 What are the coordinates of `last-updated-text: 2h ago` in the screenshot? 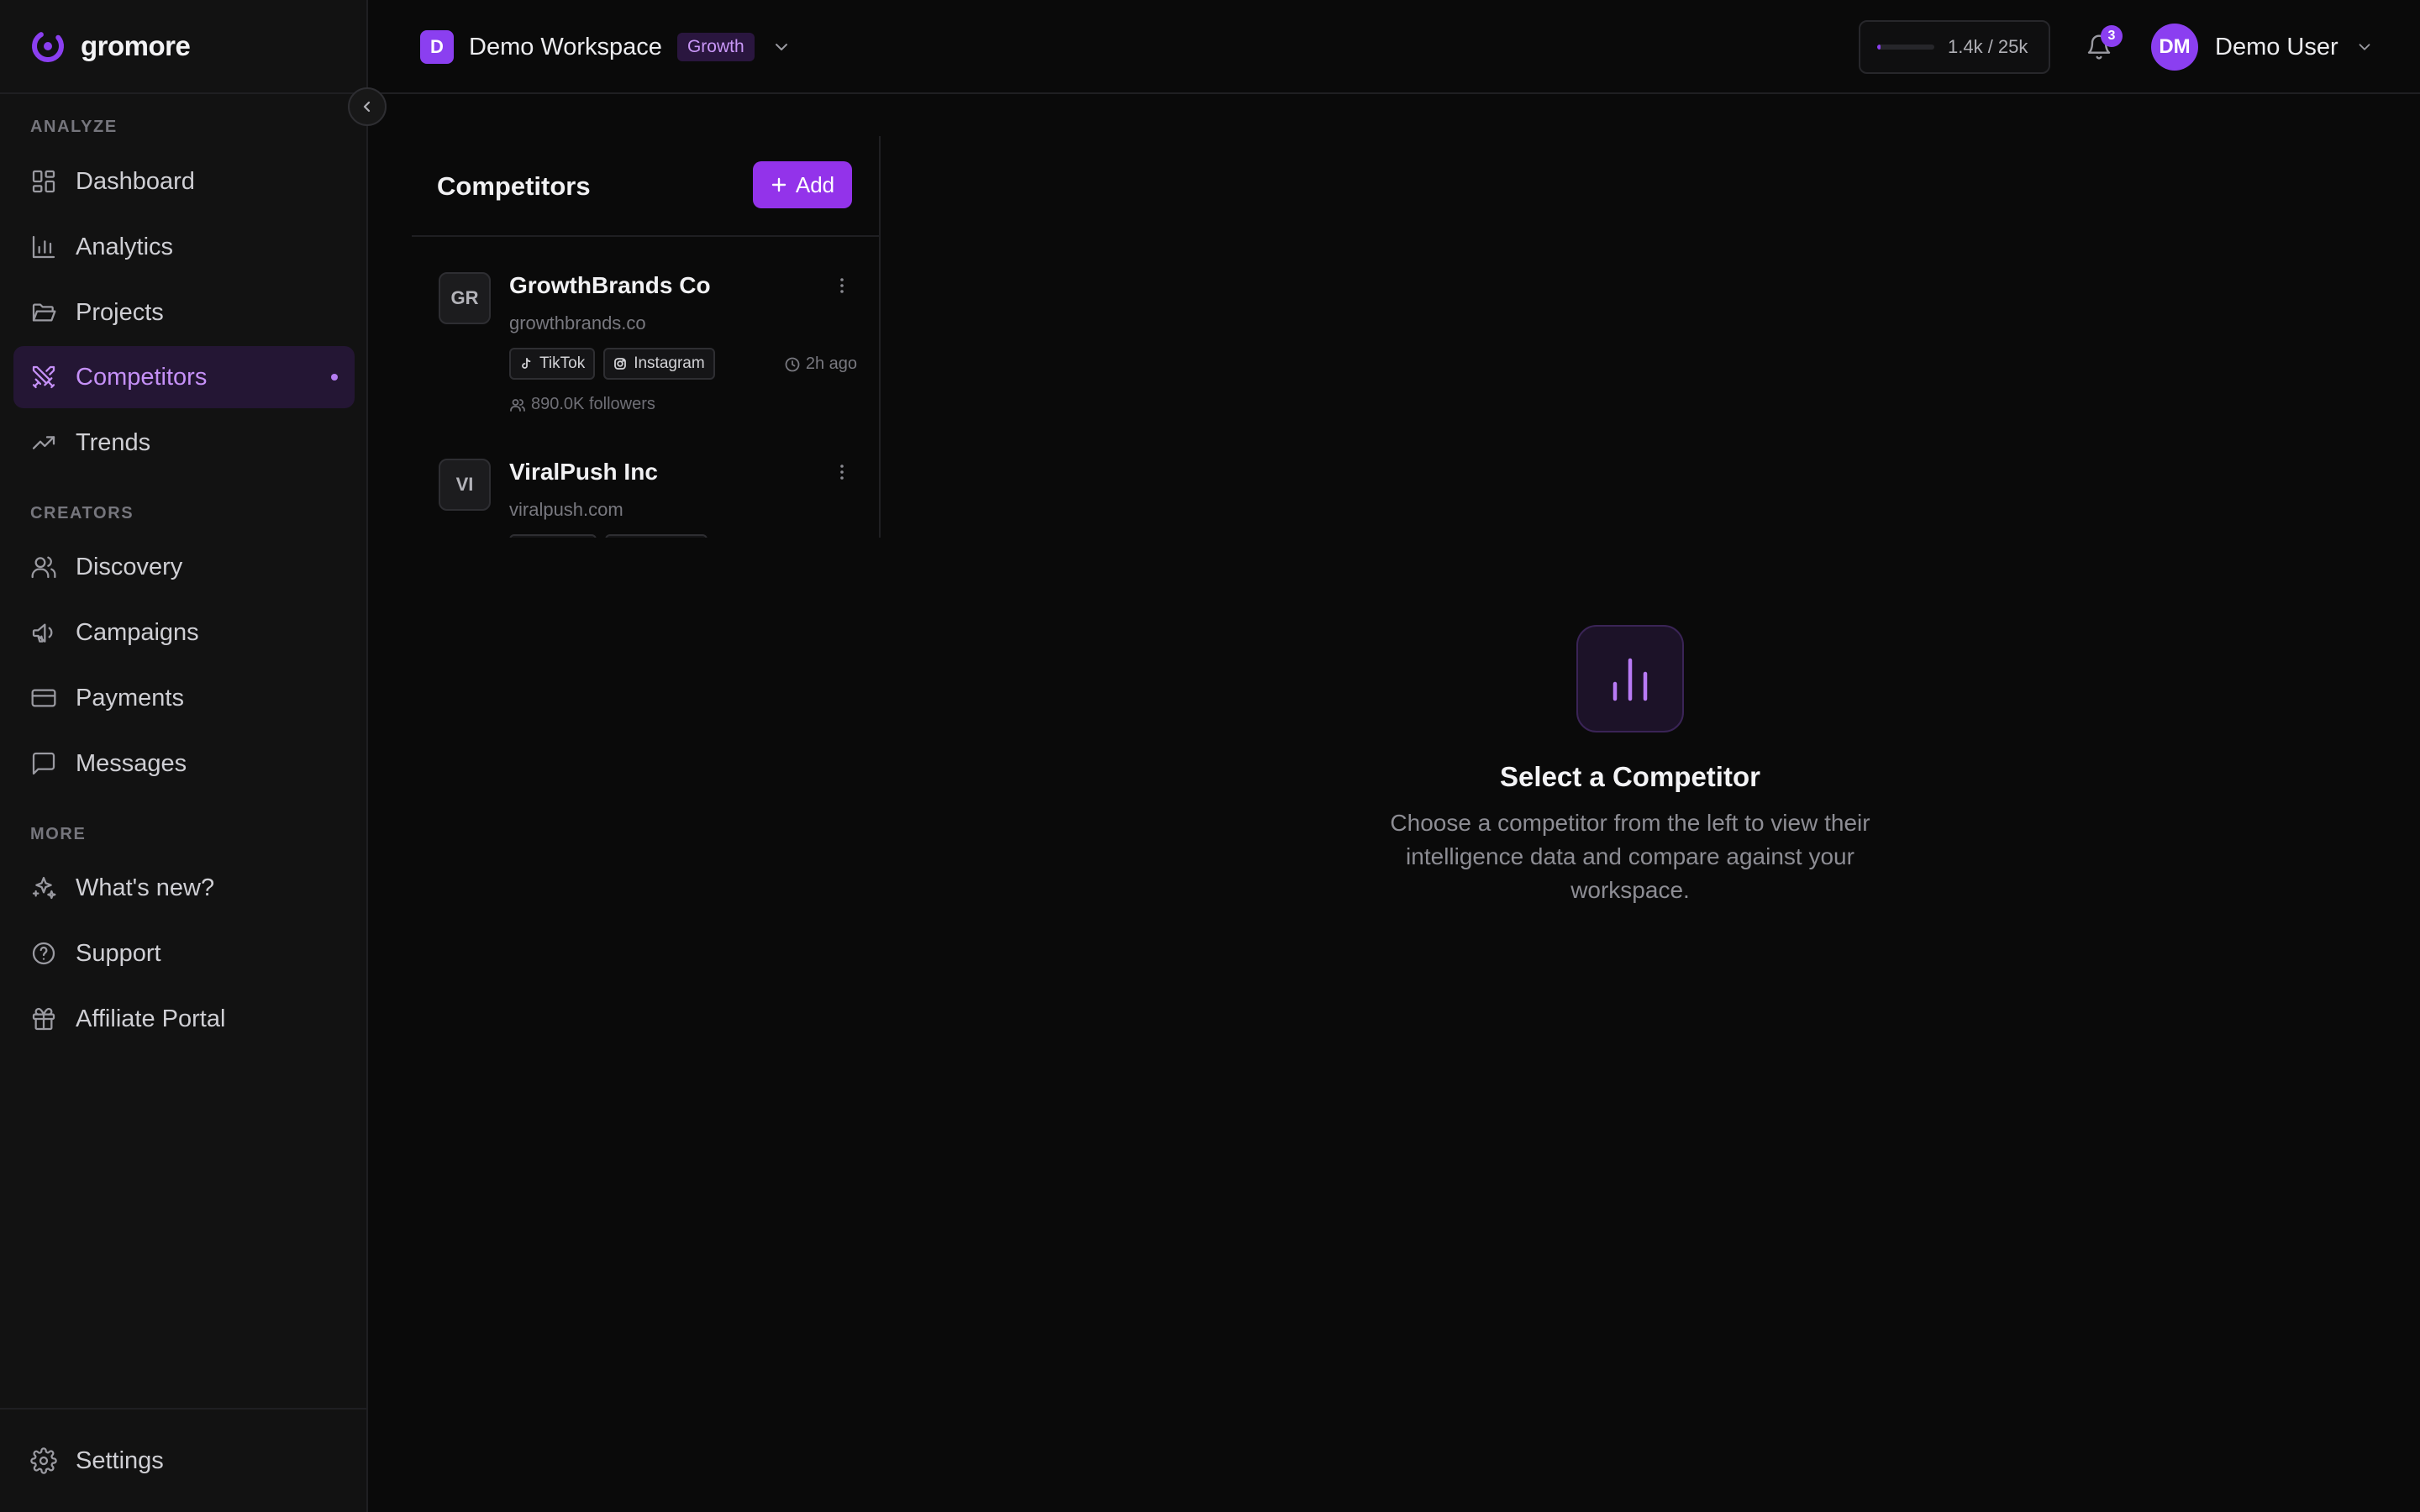 It's located at (831, 363).